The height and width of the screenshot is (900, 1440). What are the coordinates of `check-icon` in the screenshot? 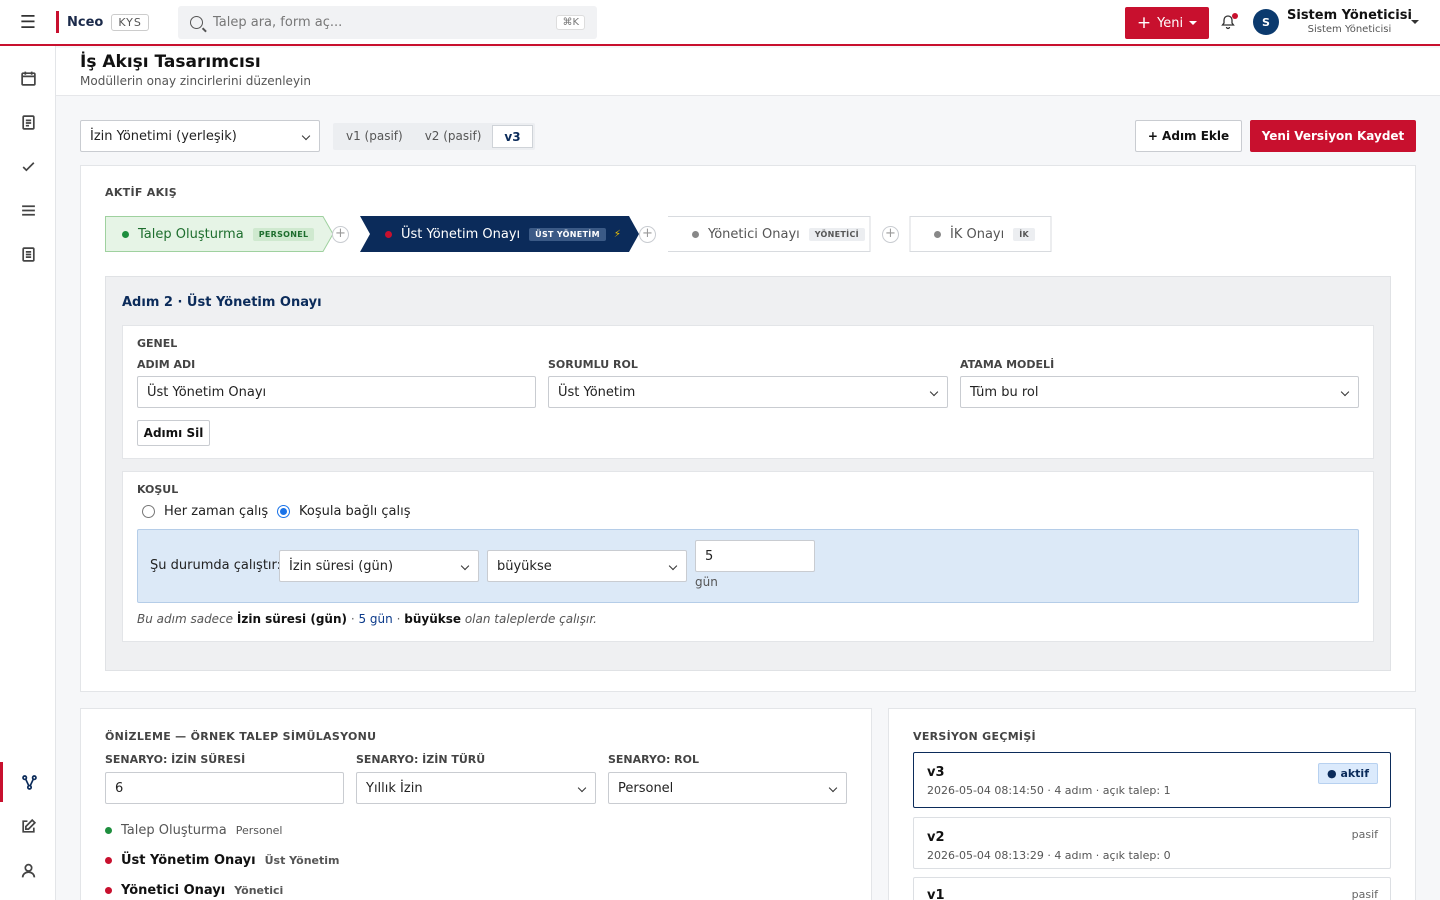 It's located at (28, 166).